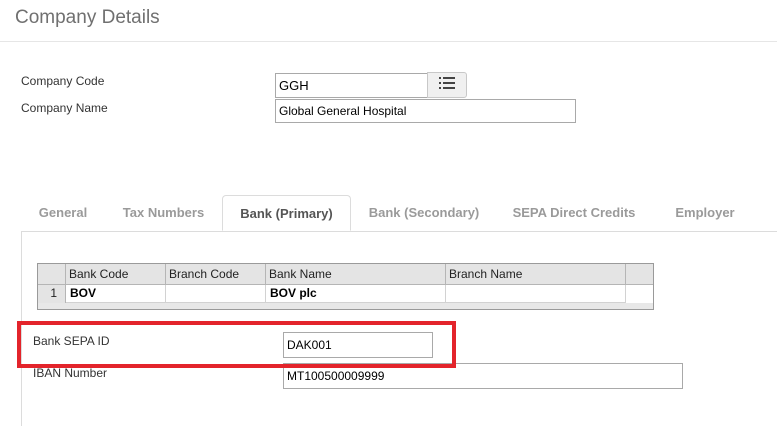 The image size is (777, 426). I want to click on table-cell-bank-code: BOV, so click(116, 294).